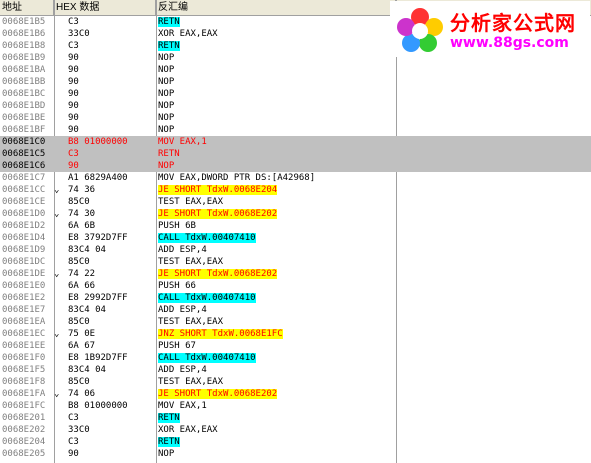 The width and height of the screenshot is (591, 463). What do you see at coordinates (276, 214) in the screenshot?
I see `row-disasm-cell: JE SHORT TdxW.0068E202` at bounding box center [276, 214].